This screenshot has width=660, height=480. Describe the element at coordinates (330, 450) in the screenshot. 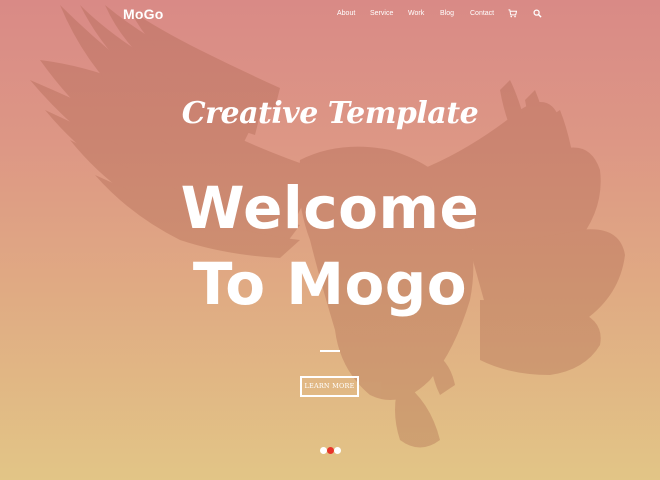

I see `slider-dot-2-active` at that location.